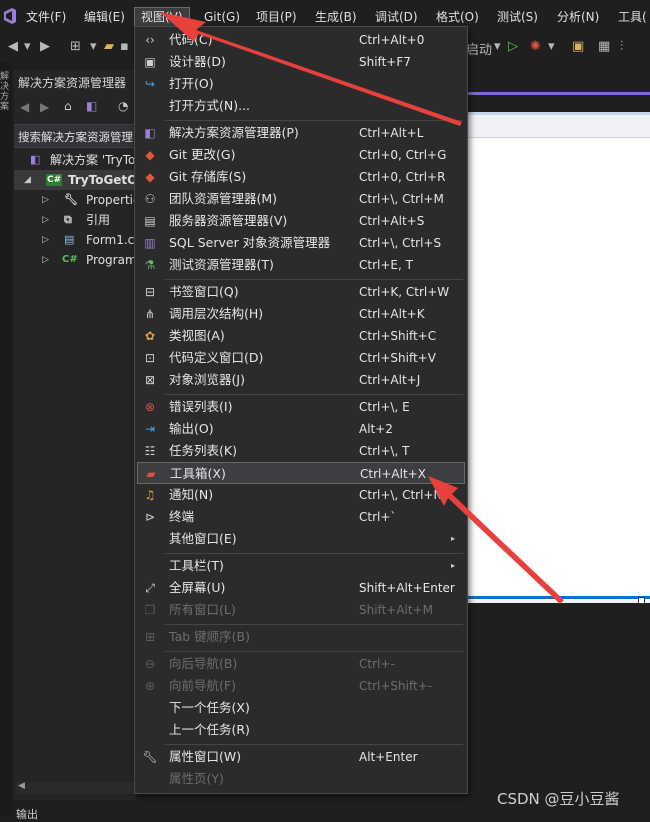  What do you see at coordinates (301, 517) in the screenshot?
I see `menu-item-terminal: ⊳ 终端 Ctrl+`` at bounding box center [301, 517].